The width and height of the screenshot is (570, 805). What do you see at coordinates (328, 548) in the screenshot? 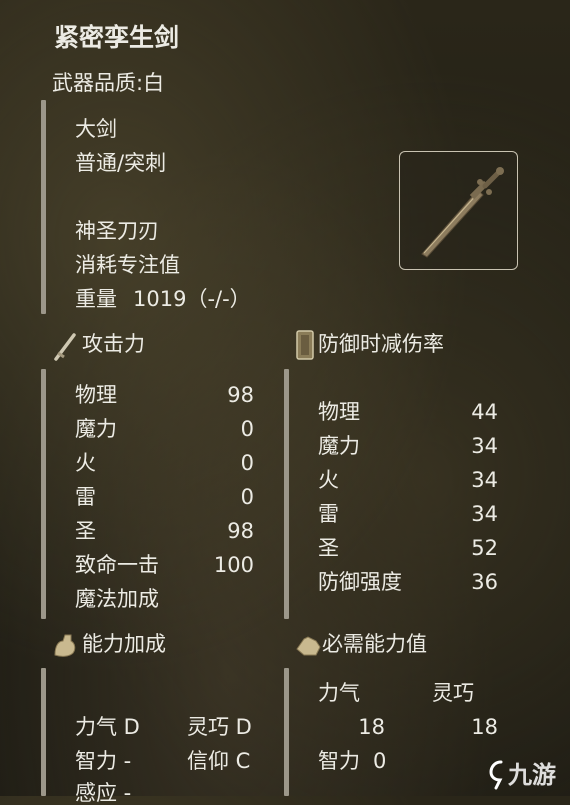
I see `defense-label-holy: 圣` at bounding box center [328, 548].